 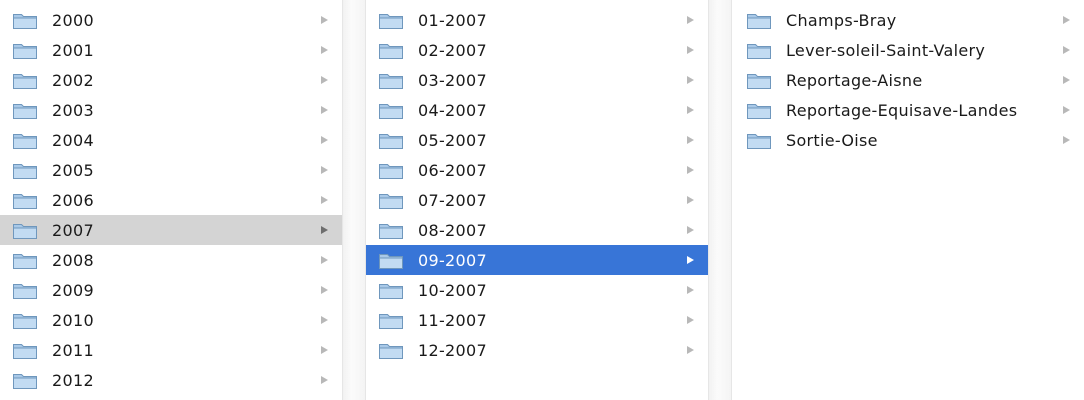 I want to click on folder-row: 2009, so click(x=171, y=290).